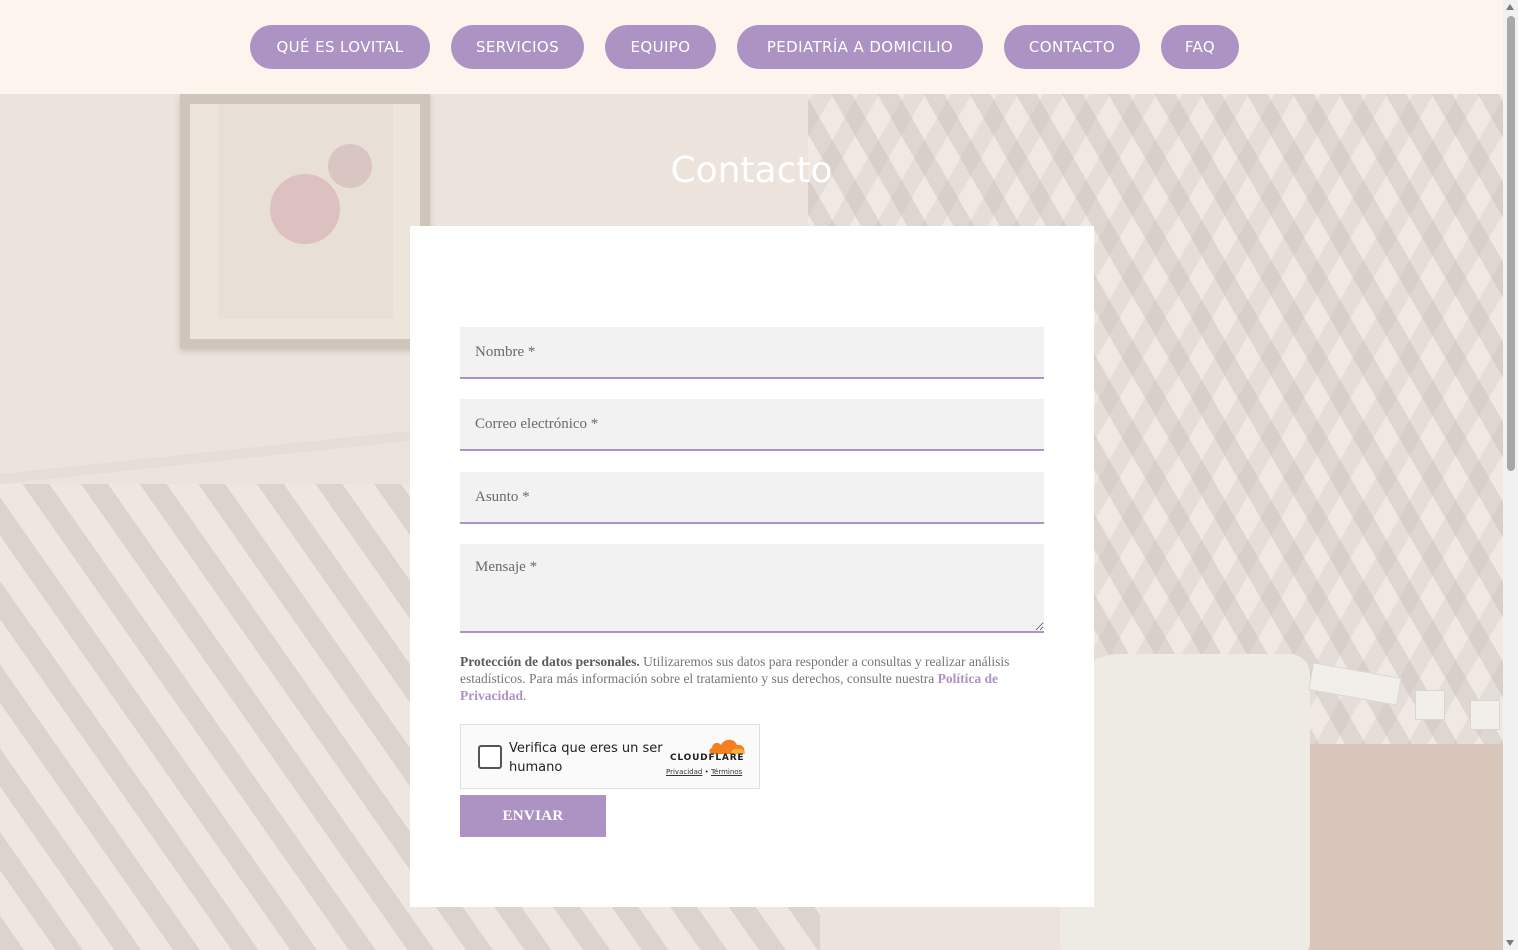 The width and height of the screenshot is (1518, 950). What do you see at coordinates (660, 47) in the screenshot?
I see `nav-item-equipo: EQUIPO` at bounding box center [660, 47].